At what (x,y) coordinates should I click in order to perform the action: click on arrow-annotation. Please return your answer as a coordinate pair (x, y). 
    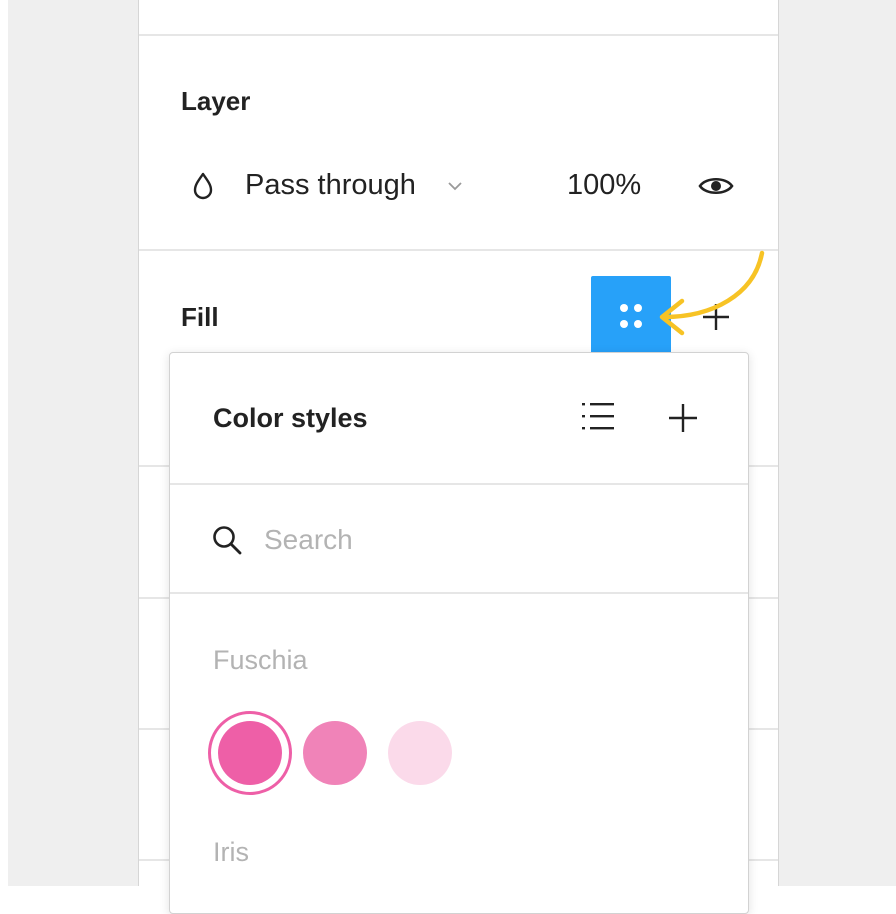
    Looking at the image, I should click on (712, 293).